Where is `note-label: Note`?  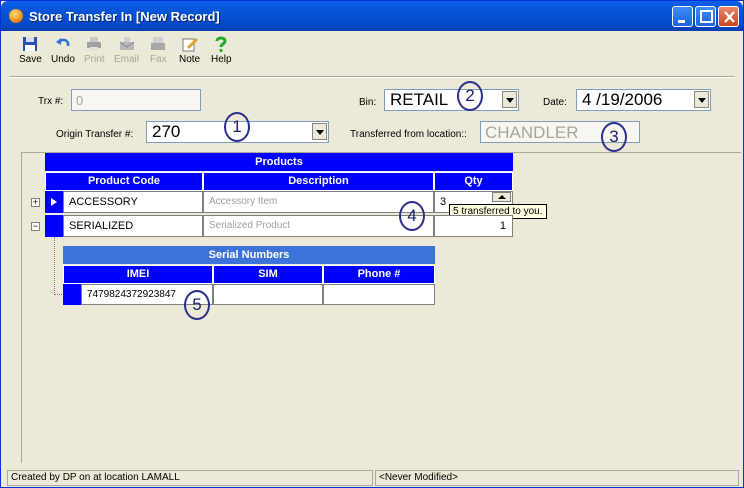
note-label: Note is located at coordinates (190, 59).